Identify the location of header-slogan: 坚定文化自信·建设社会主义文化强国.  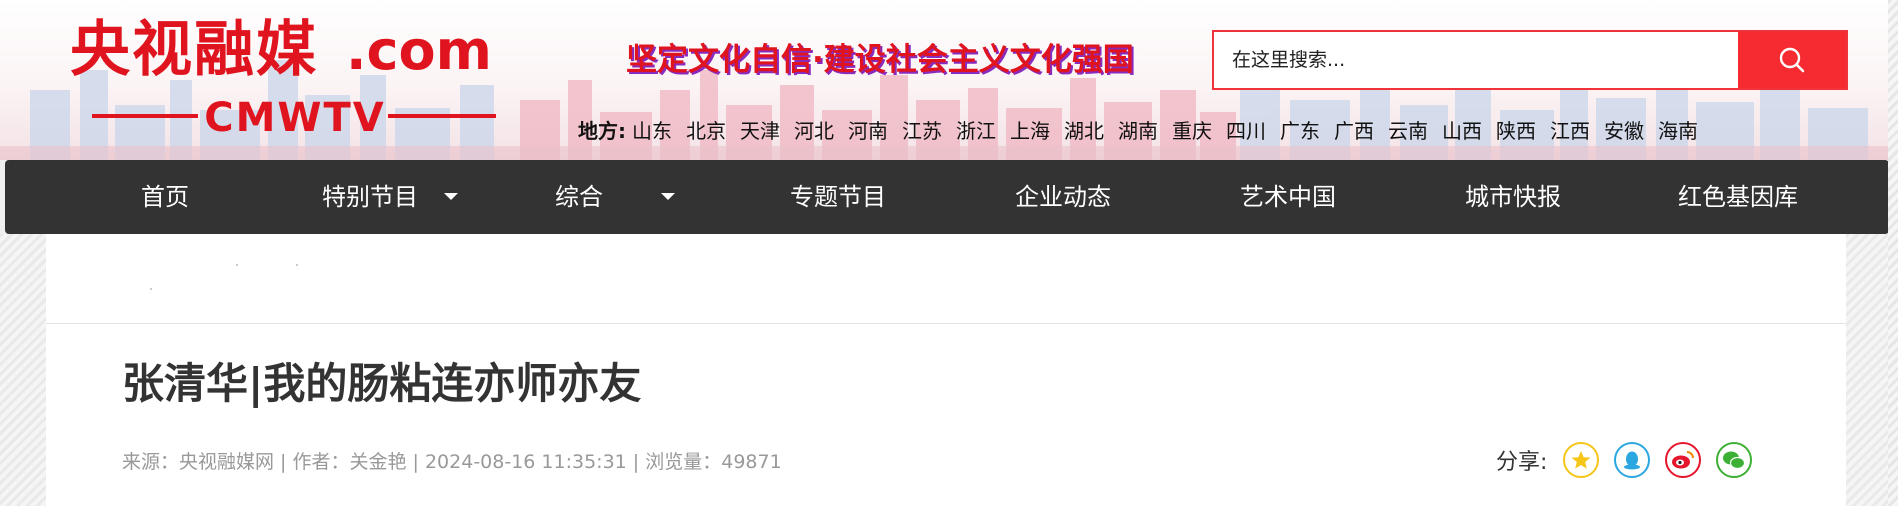
(880, 60).